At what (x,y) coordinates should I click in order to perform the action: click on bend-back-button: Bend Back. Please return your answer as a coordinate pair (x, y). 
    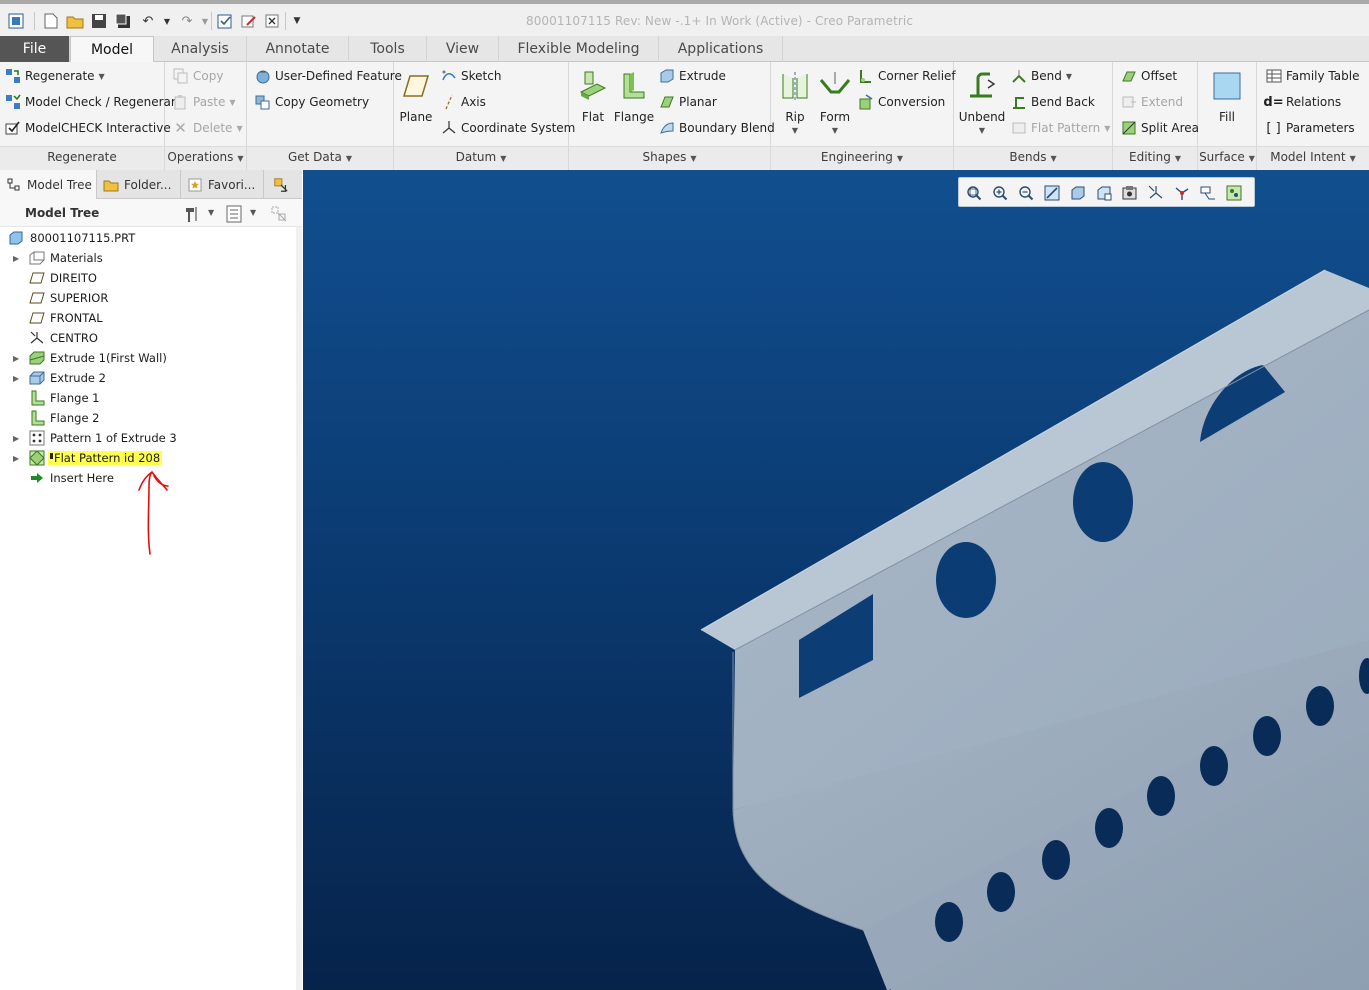
    Looking at the image, I should click on (1052, 102).